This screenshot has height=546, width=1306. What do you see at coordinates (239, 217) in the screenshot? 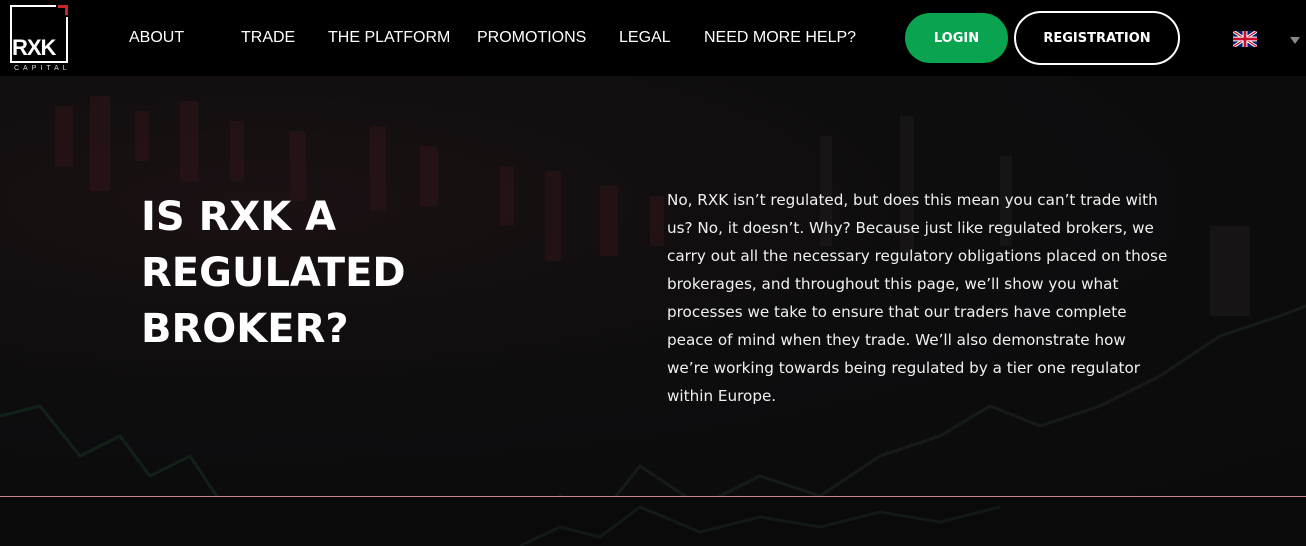
I see `title-line-1: IS RXK A` at bounding box center [239, 217].